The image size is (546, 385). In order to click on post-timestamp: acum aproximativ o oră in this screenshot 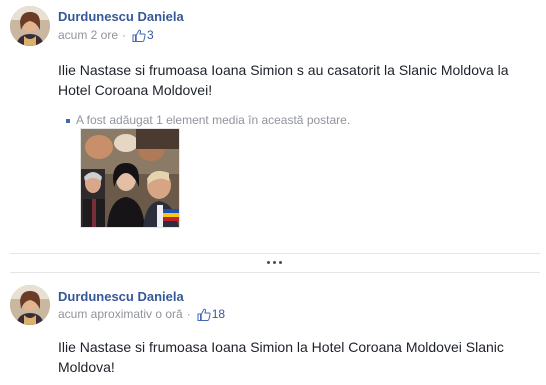, I will do `click(120, 314)`.